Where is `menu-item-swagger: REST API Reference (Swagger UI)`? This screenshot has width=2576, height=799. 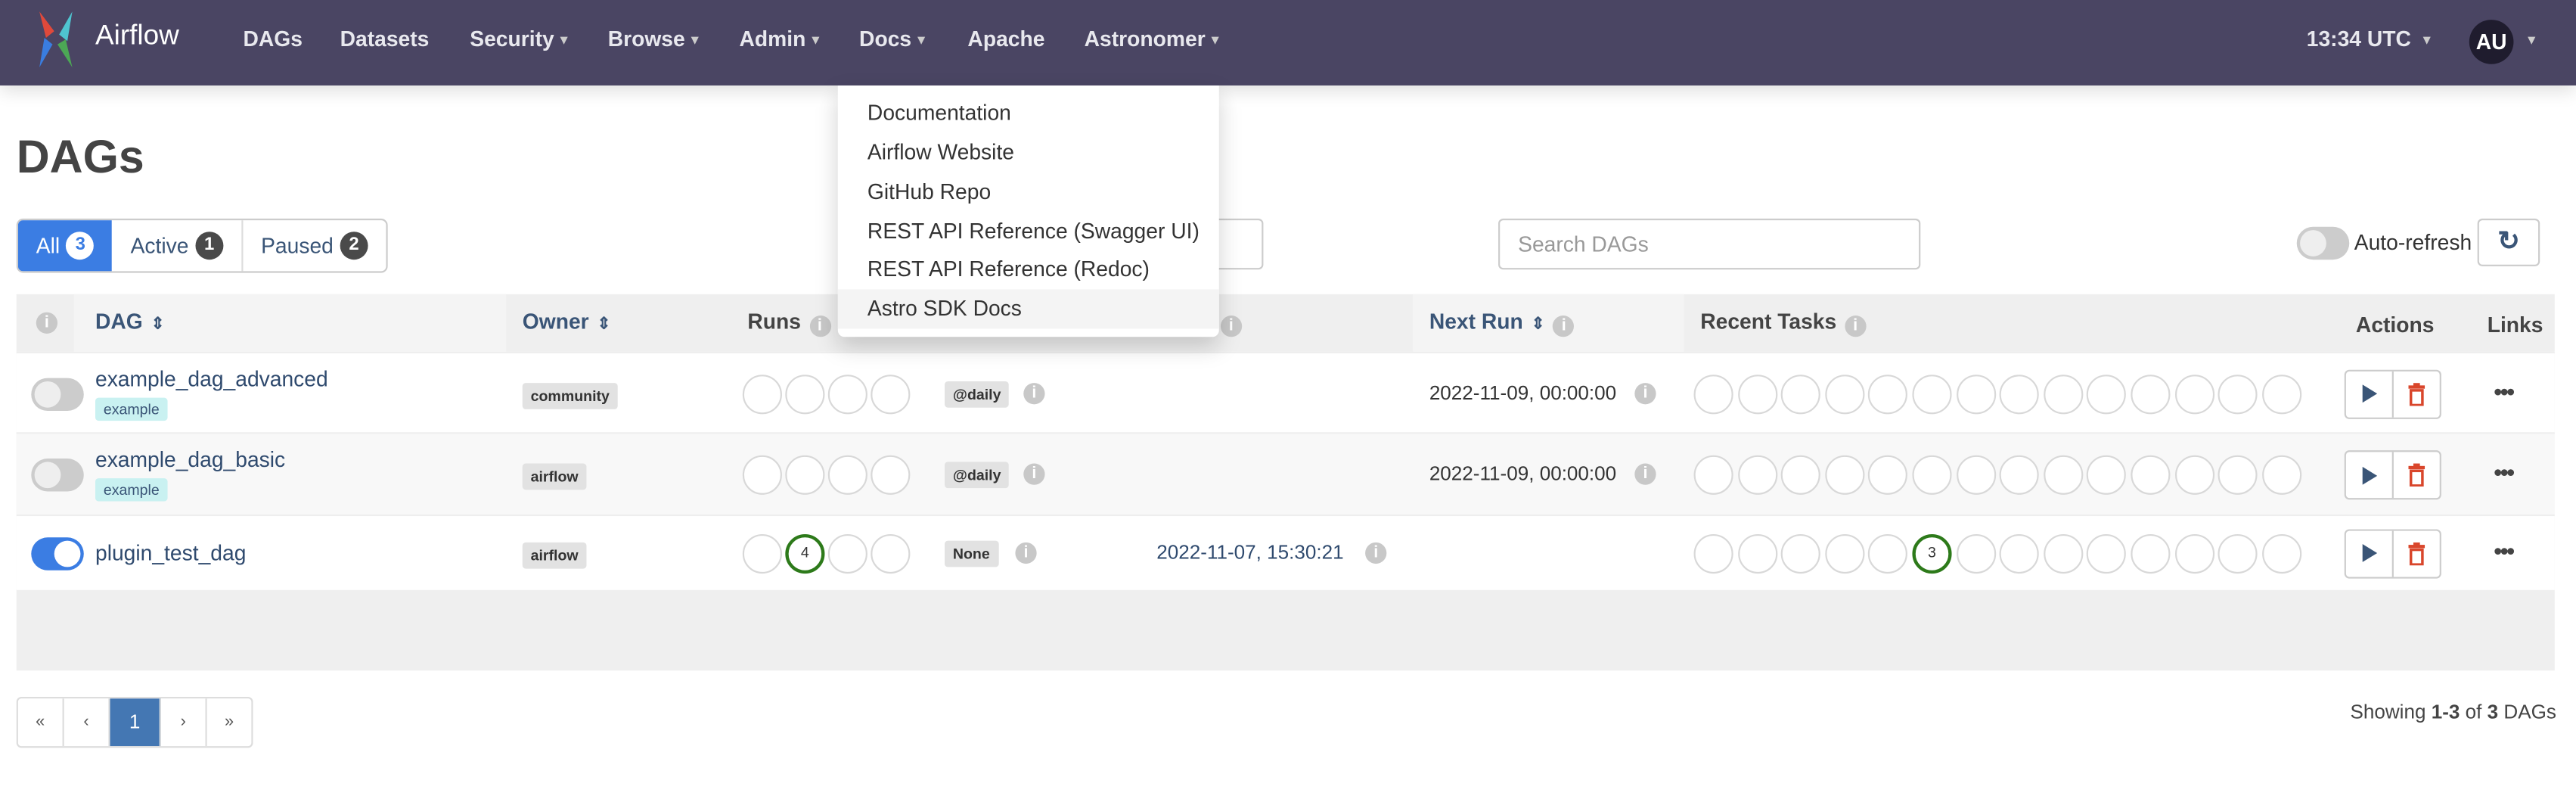
menu-item-swagger: REST API Reference (Swagger UI) is located at coordinates (1028, 231).